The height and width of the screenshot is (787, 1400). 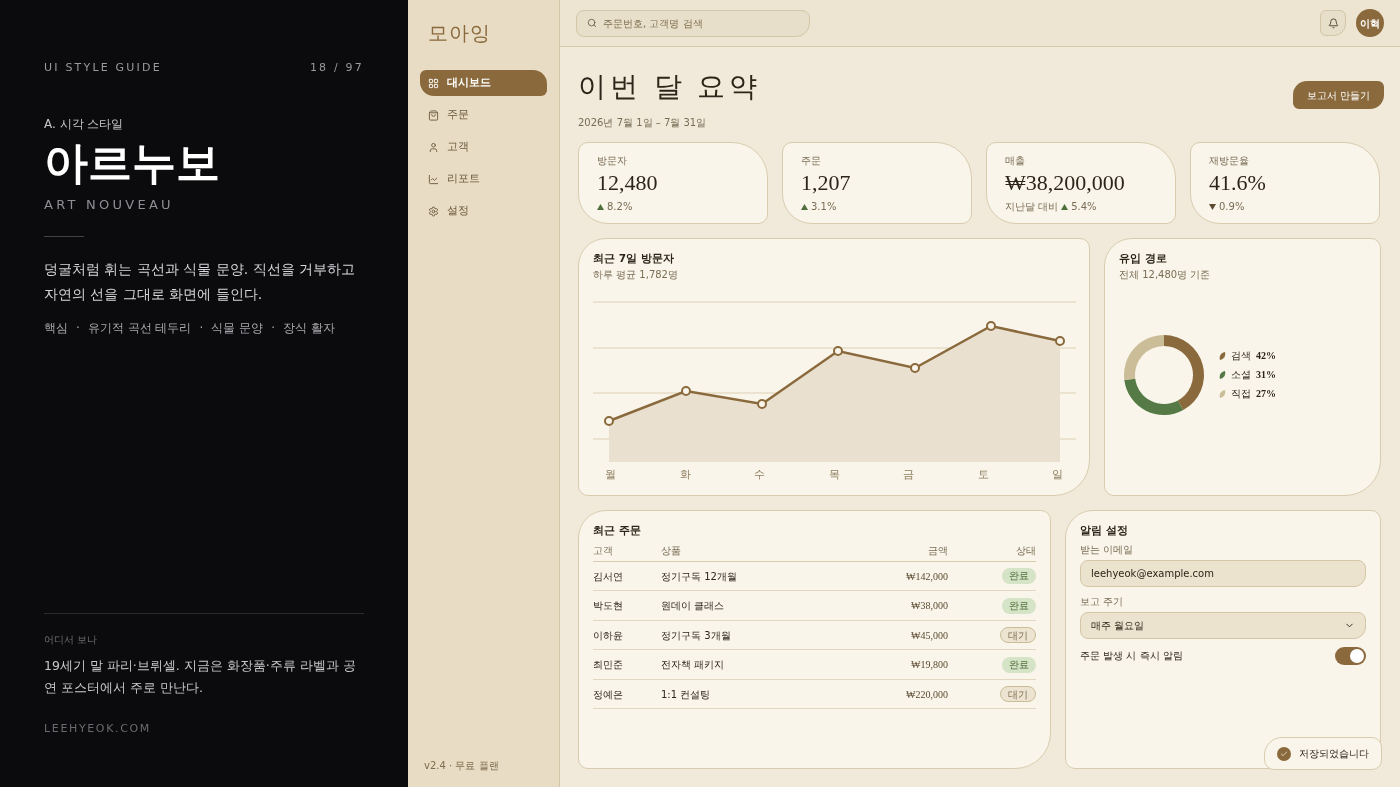 I want to click on column-header: 고객, so click(x=603, y=550).